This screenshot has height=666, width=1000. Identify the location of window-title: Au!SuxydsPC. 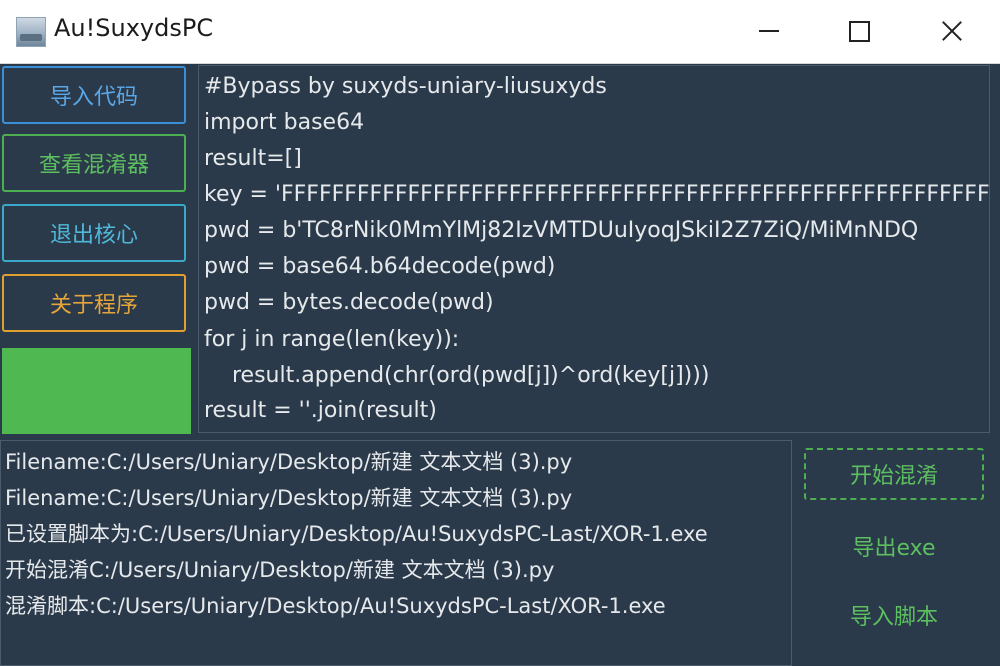
(134, 28).